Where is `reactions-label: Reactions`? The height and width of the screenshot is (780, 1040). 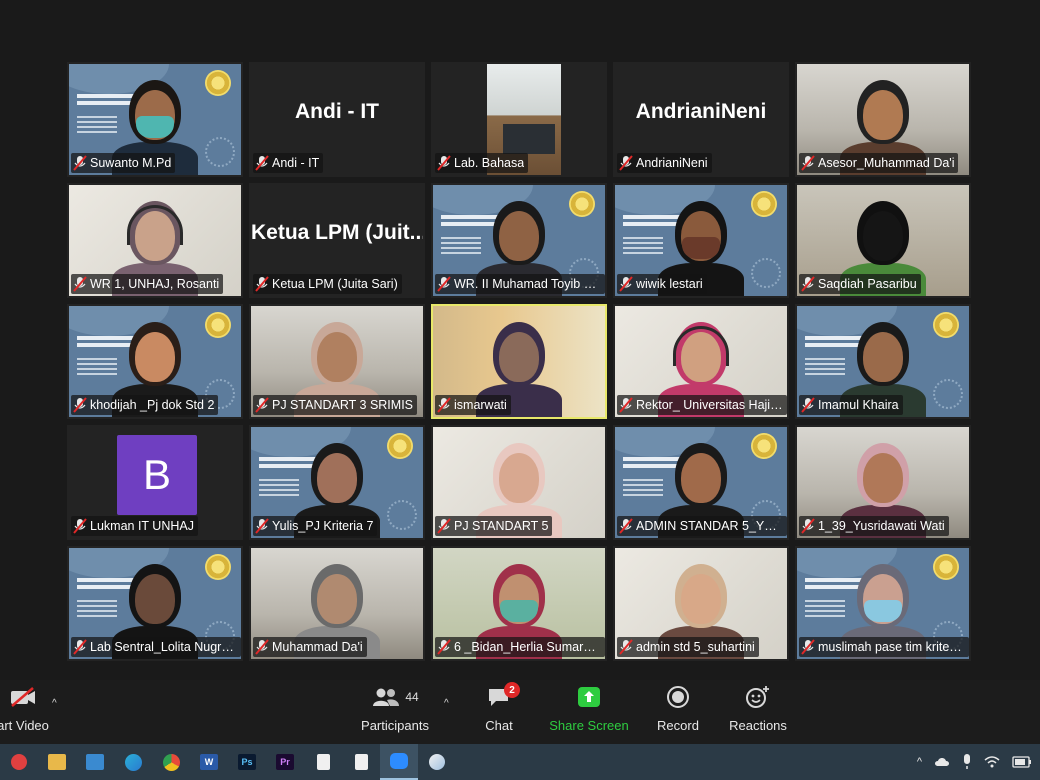 reactions-label: Reactions is located at coordinates (758, 725).